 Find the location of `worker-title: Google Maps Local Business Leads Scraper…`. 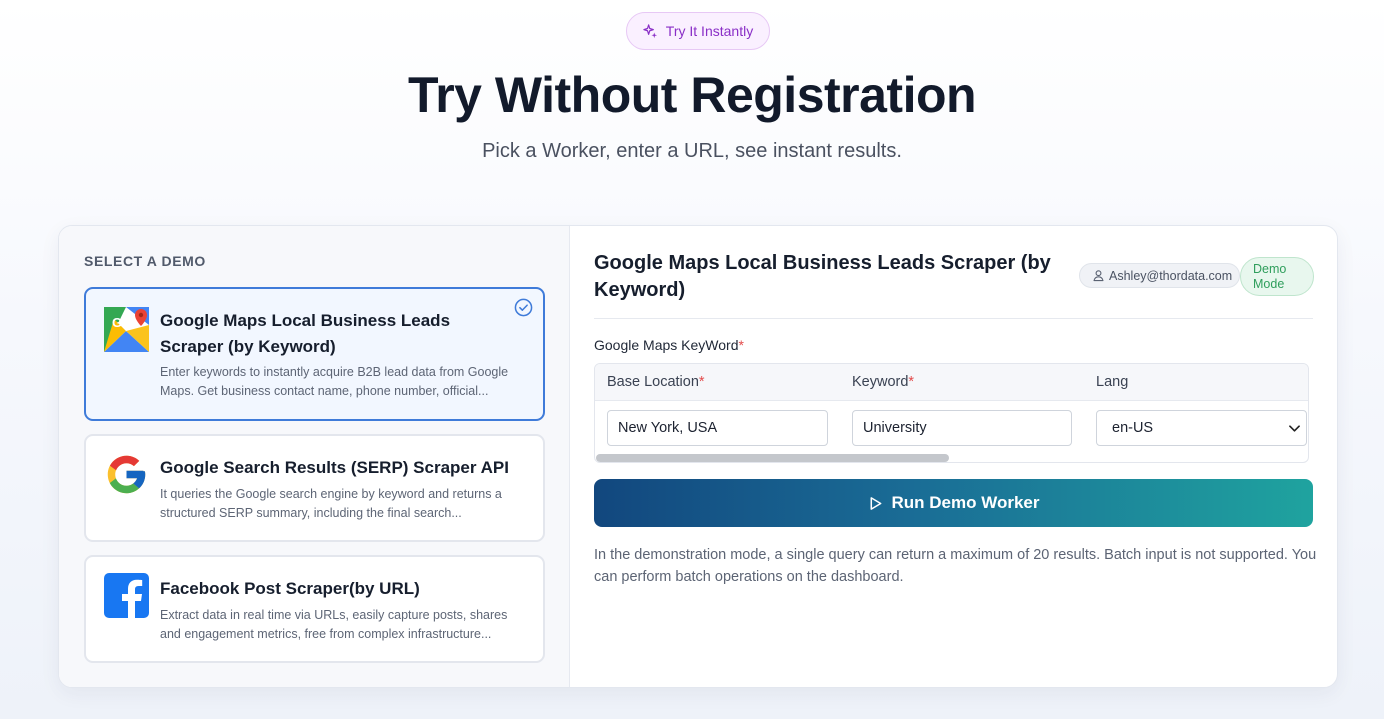

worker-title: Google Maps Local Business Leads Scraper… is located at coordinates (822, 276).